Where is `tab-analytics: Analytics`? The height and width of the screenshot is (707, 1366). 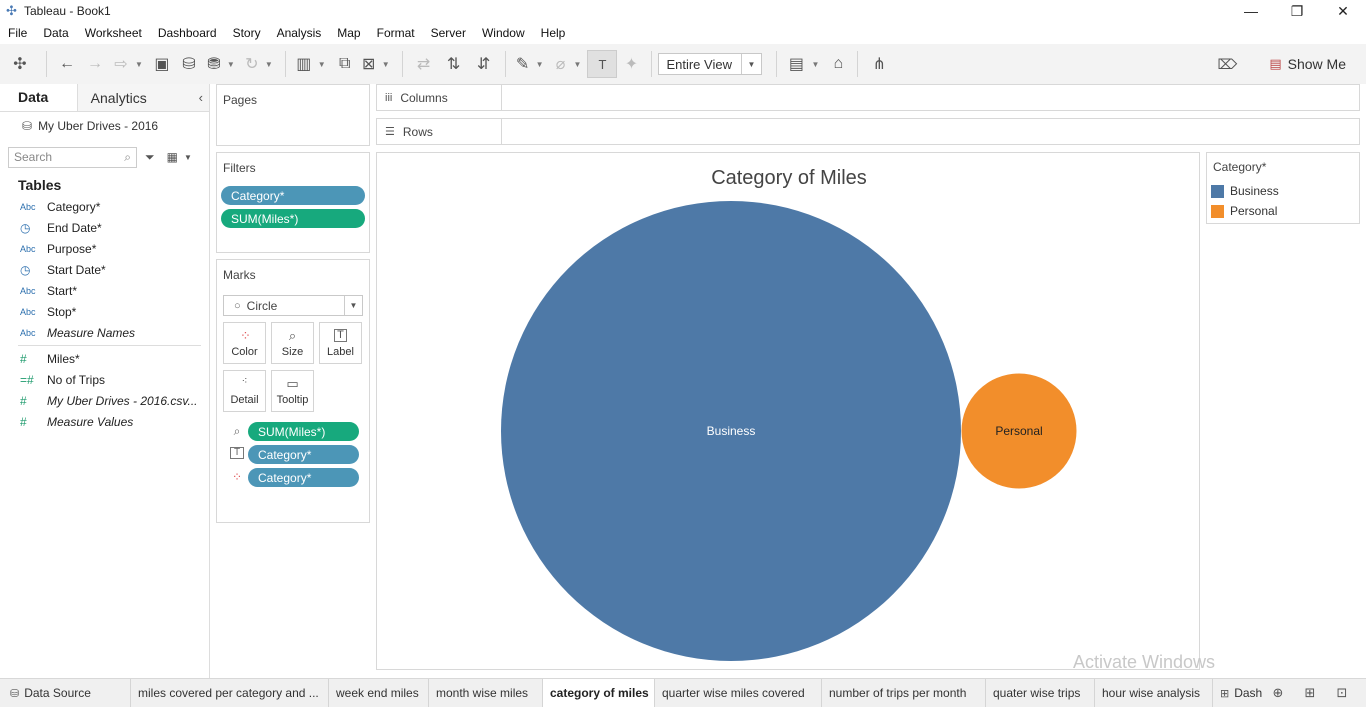
tab-analytics: Analytics is located at coordinates (142, 97).